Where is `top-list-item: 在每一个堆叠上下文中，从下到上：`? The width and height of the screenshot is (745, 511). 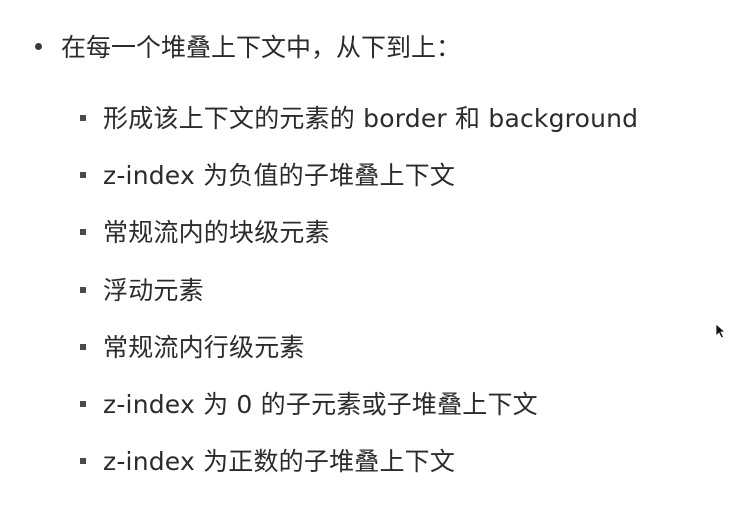 top-list-item: 在每一个堆叠上下文中，从下到上： is located at coordinates (247, 46).